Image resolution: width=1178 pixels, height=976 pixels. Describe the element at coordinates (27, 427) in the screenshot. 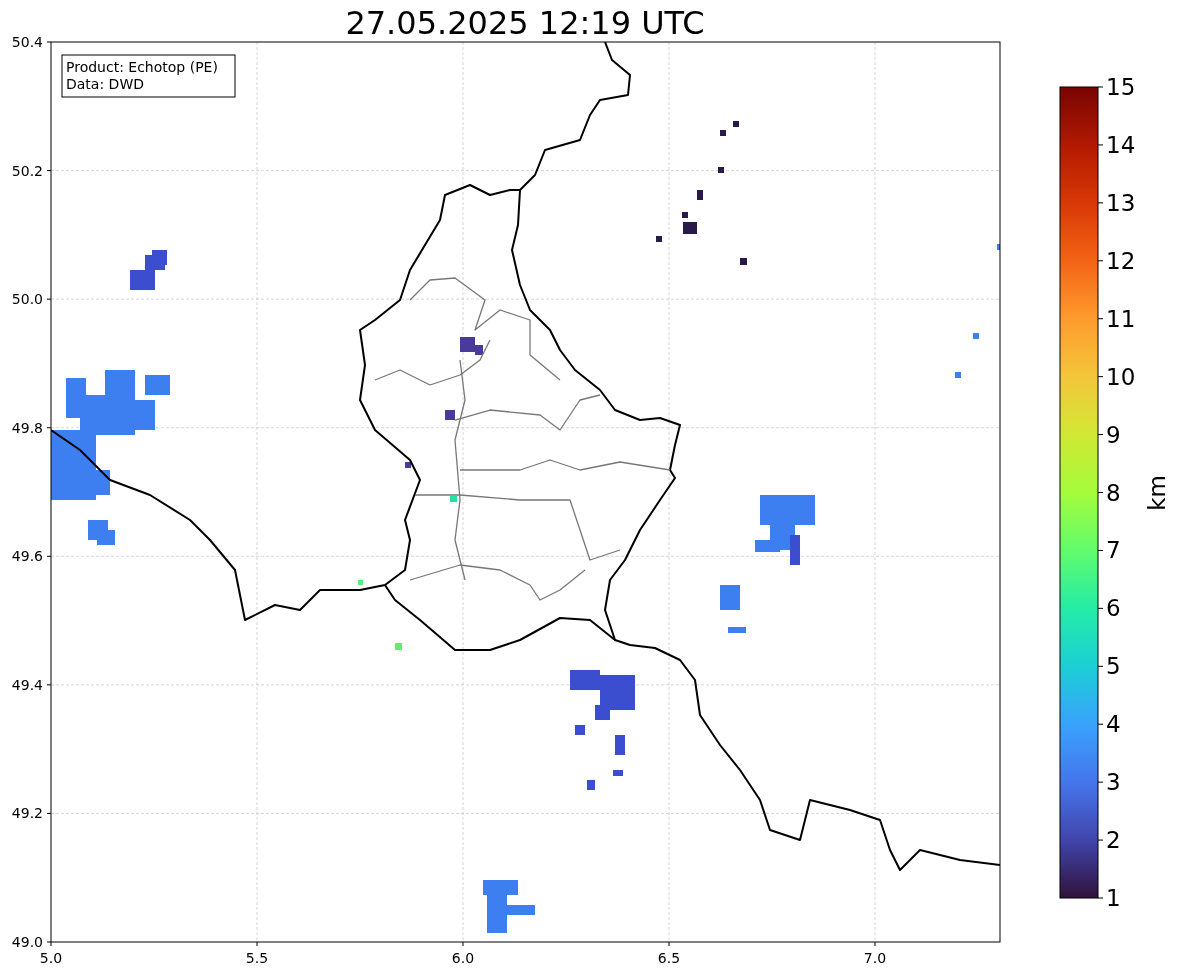

I see `y-tick-label: 49.8` at that location.